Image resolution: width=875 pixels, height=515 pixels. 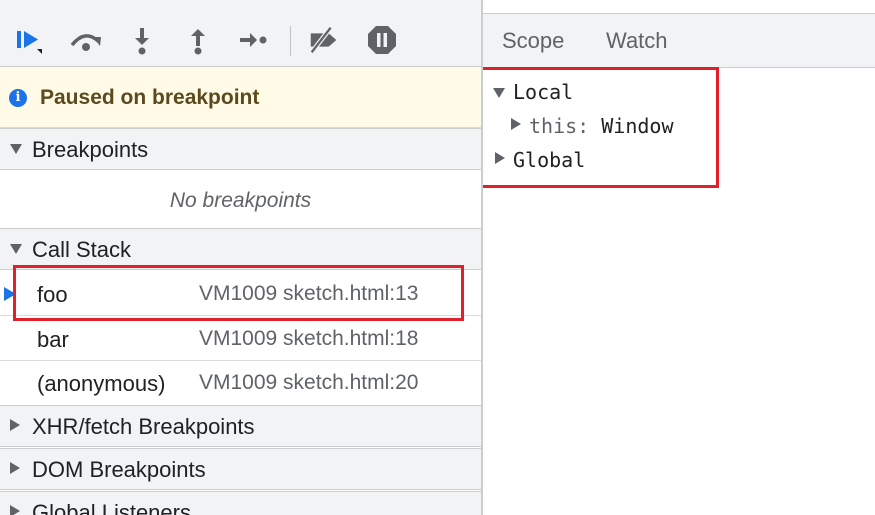 I want to click on step-out-button, so click(x=198, y=40).